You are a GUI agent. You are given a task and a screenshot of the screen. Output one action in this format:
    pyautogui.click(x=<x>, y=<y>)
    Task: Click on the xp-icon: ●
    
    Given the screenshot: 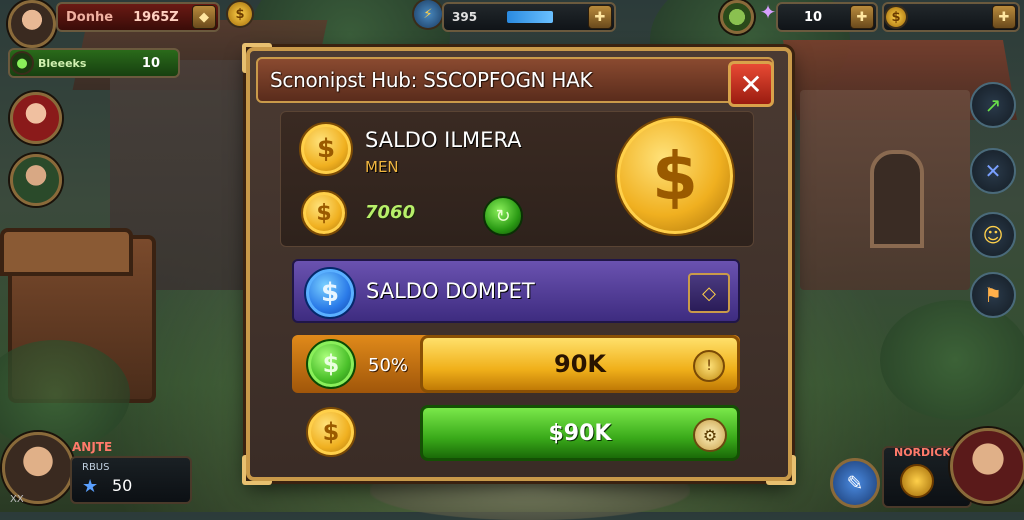 What is the action you would take?
    pyautogui.click(x=22, y=63)
    